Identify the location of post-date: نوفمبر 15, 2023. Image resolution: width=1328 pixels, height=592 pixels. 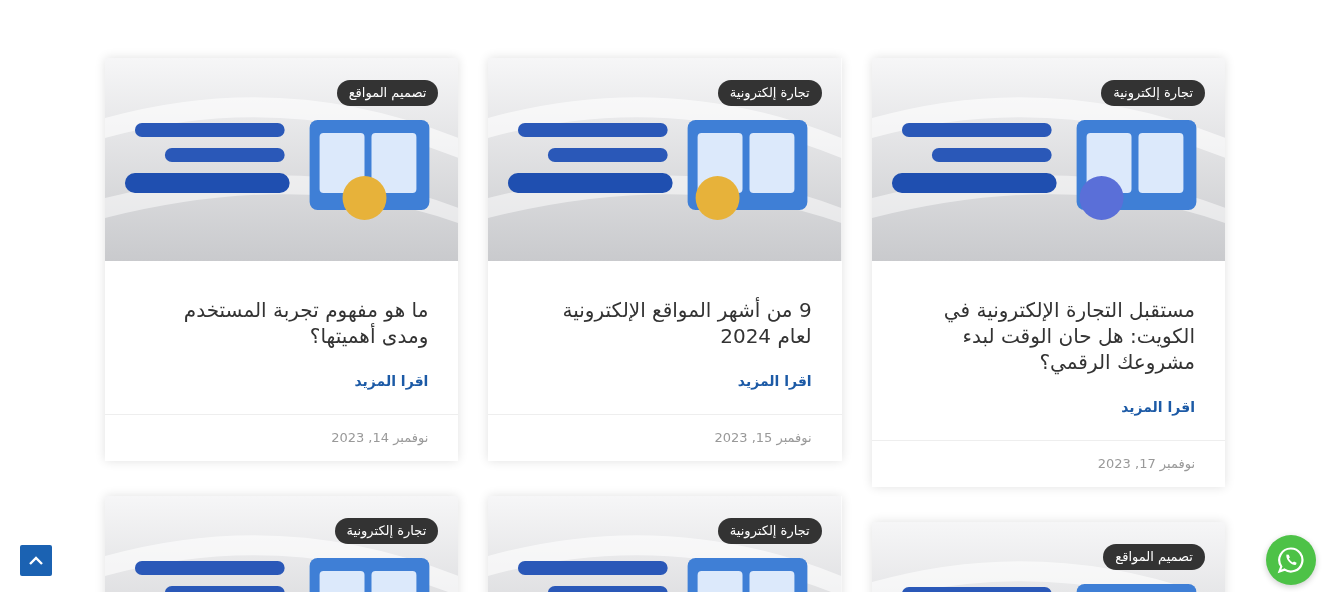
(763, 437).